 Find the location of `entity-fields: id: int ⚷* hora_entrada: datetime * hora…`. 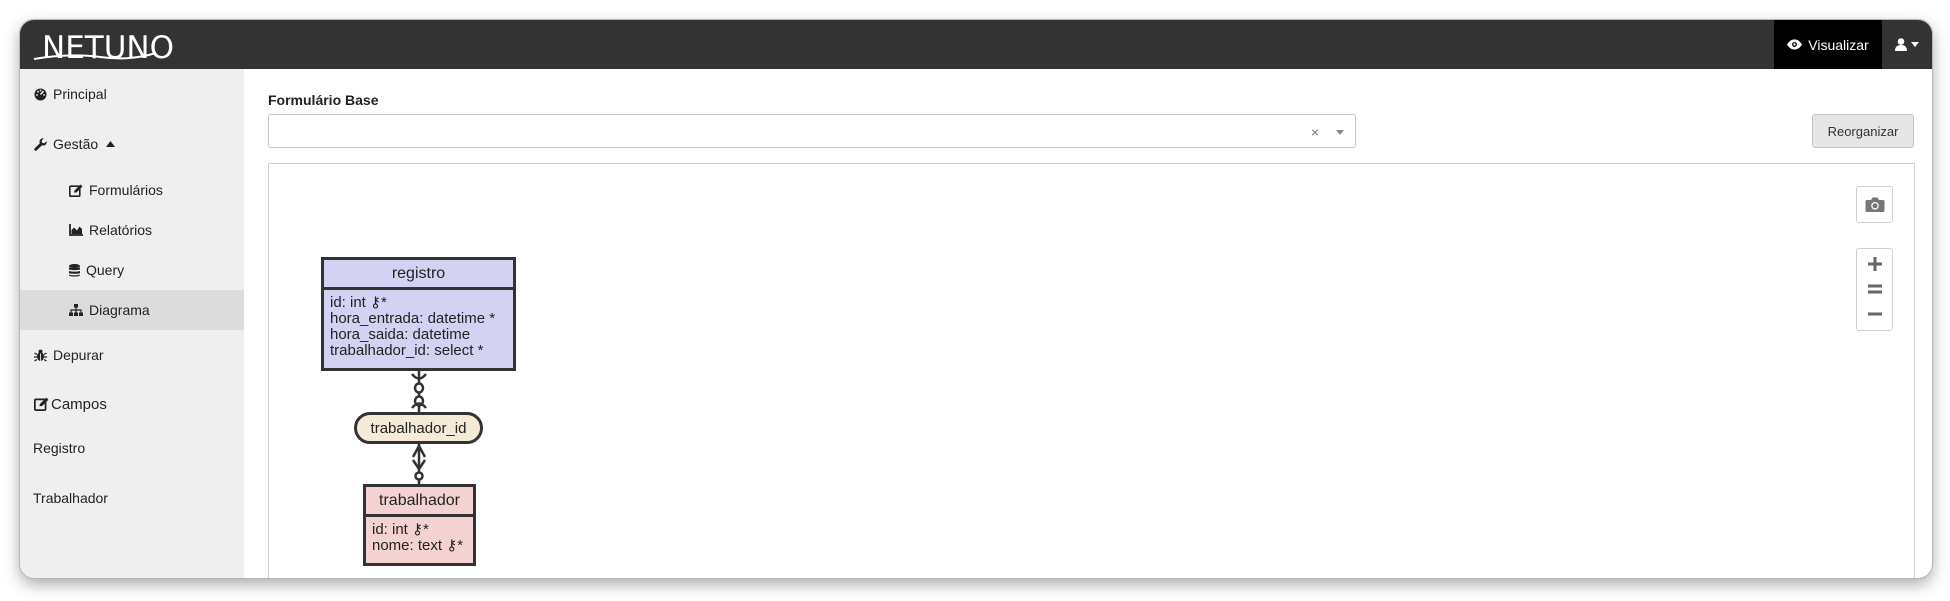

entity-fields: id: int ⚷* hora_entrada: datetime * hora… is located at coordinates (413, 326).